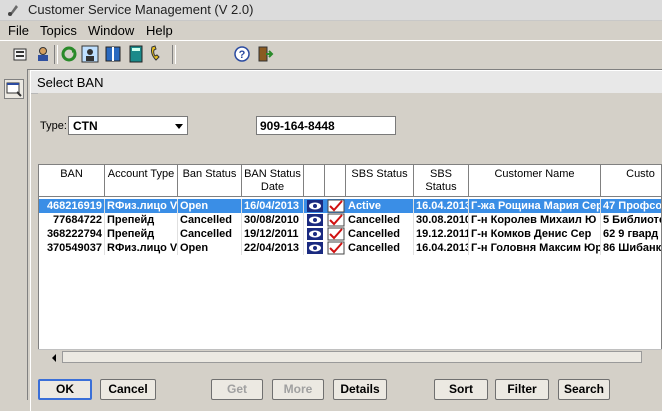  What do you see at coordinates (442, 234) in the screenshot?
I see `cell-sbs-date: 19.12.2011` at bounding box center [442, 234].